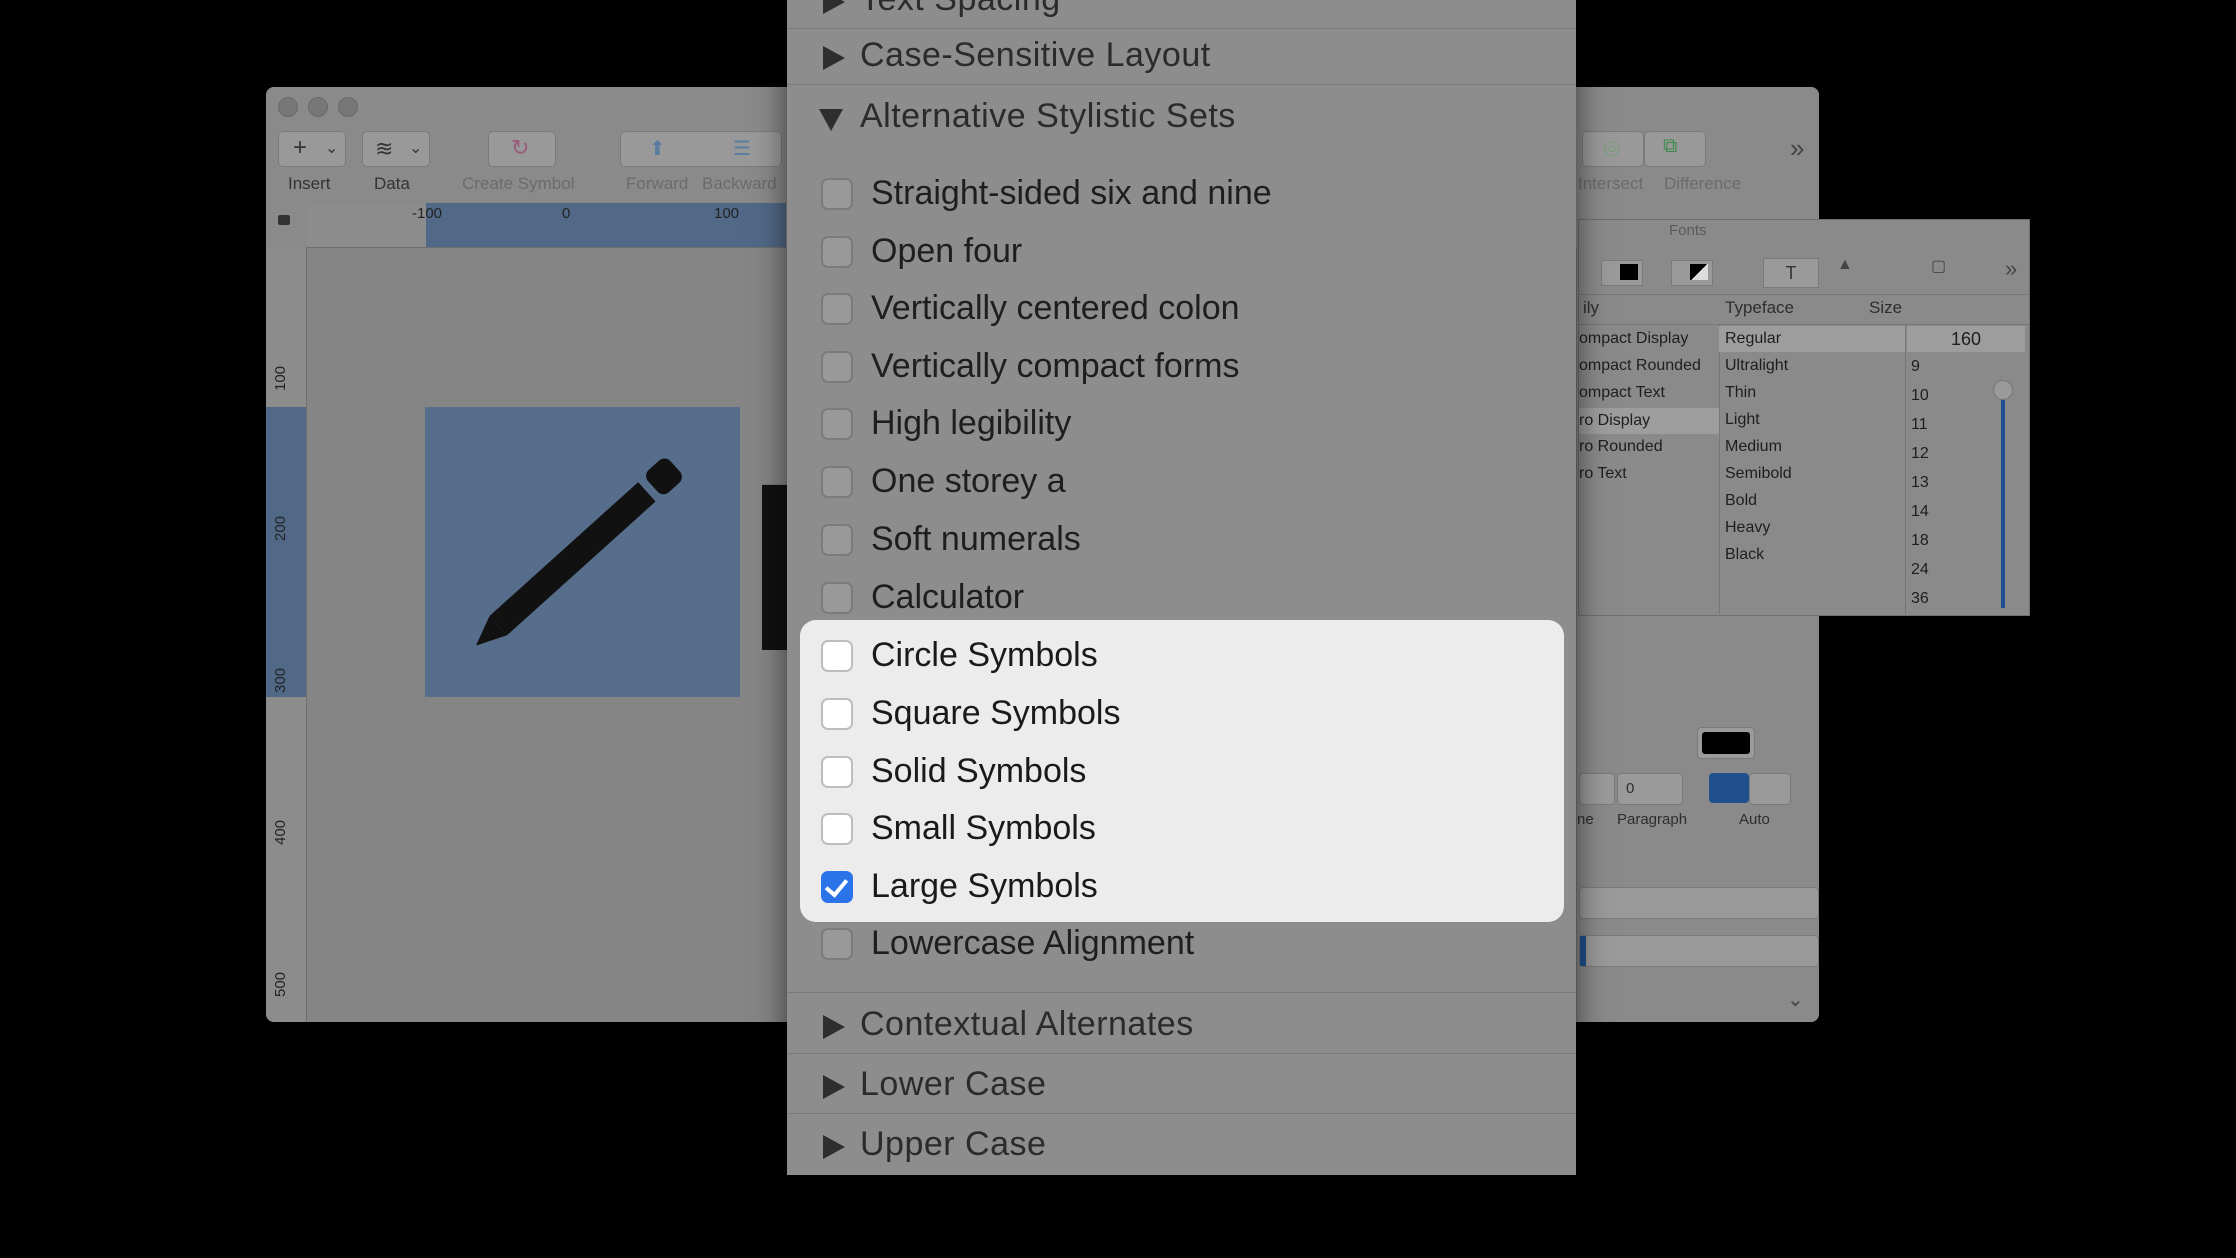  What do you see at coordinates (984, 655) in the screenshot?
I see `option-label: Circle Symbols` at bounding box center [984, 655].